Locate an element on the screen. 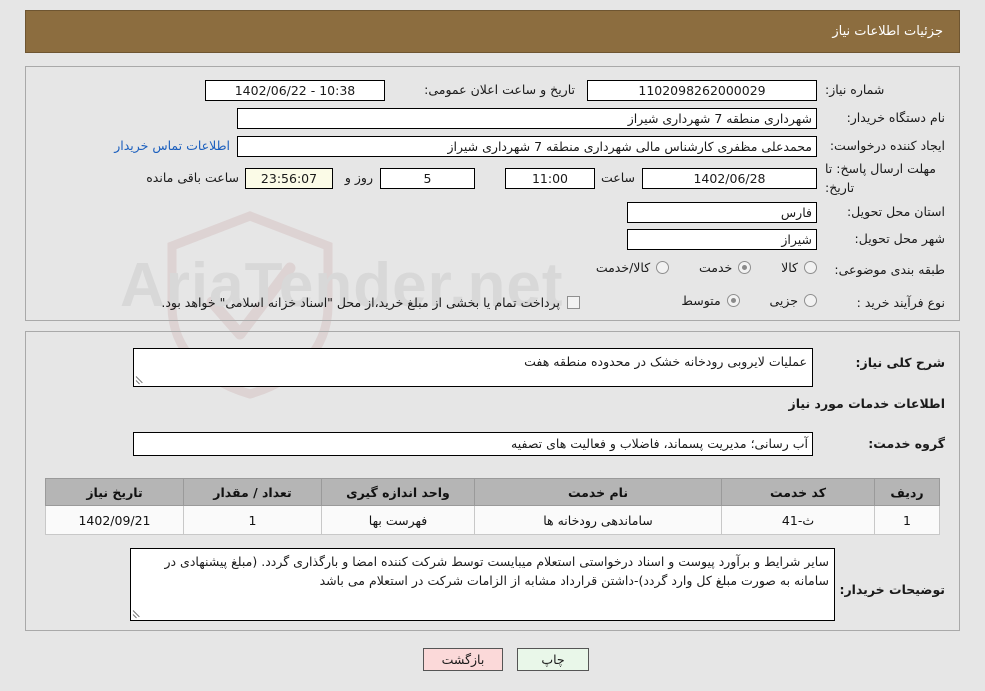  deadline-days-label: روز و is located at coordinates (358, 177).